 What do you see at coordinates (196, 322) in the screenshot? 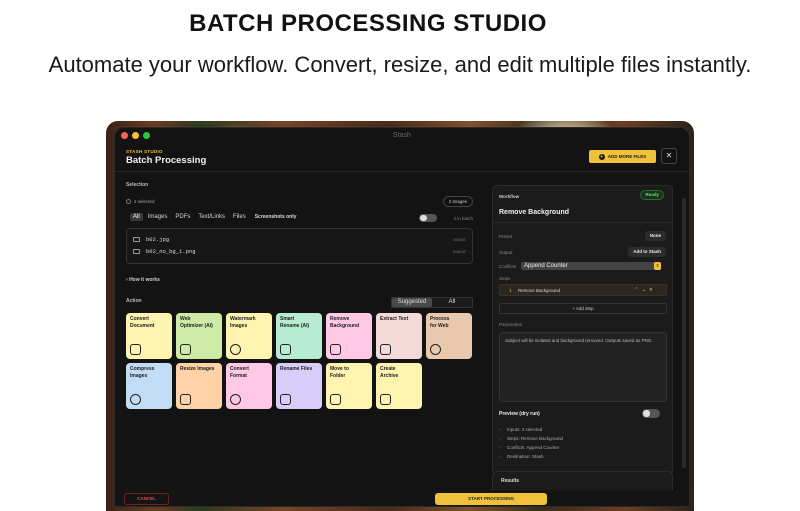
I see `action-tile-label: Web Optimizer (AI)` at bounding box center [196, 322].